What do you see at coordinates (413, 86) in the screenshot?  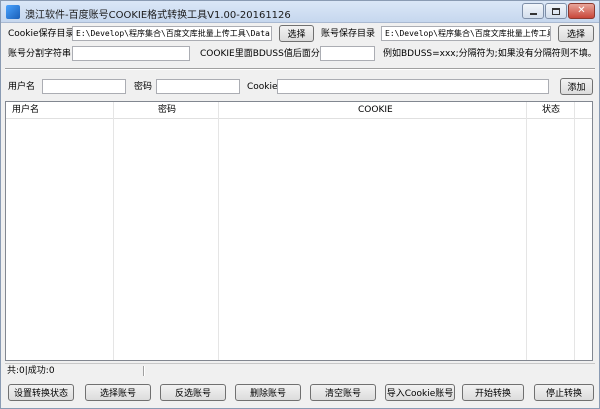 I see `cookie-input` at bounding box center [413, 86].